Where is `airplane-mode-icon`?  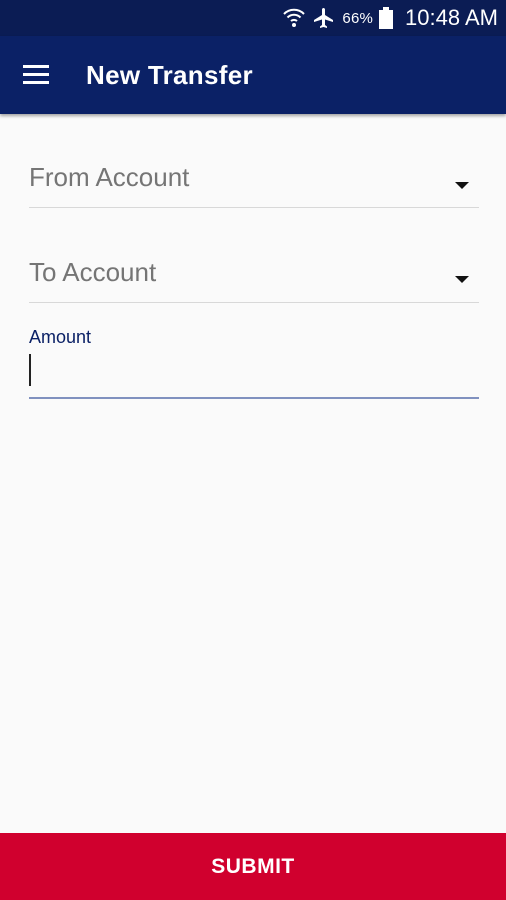 airplane-mode-icon is located at coordinates (324, 18).